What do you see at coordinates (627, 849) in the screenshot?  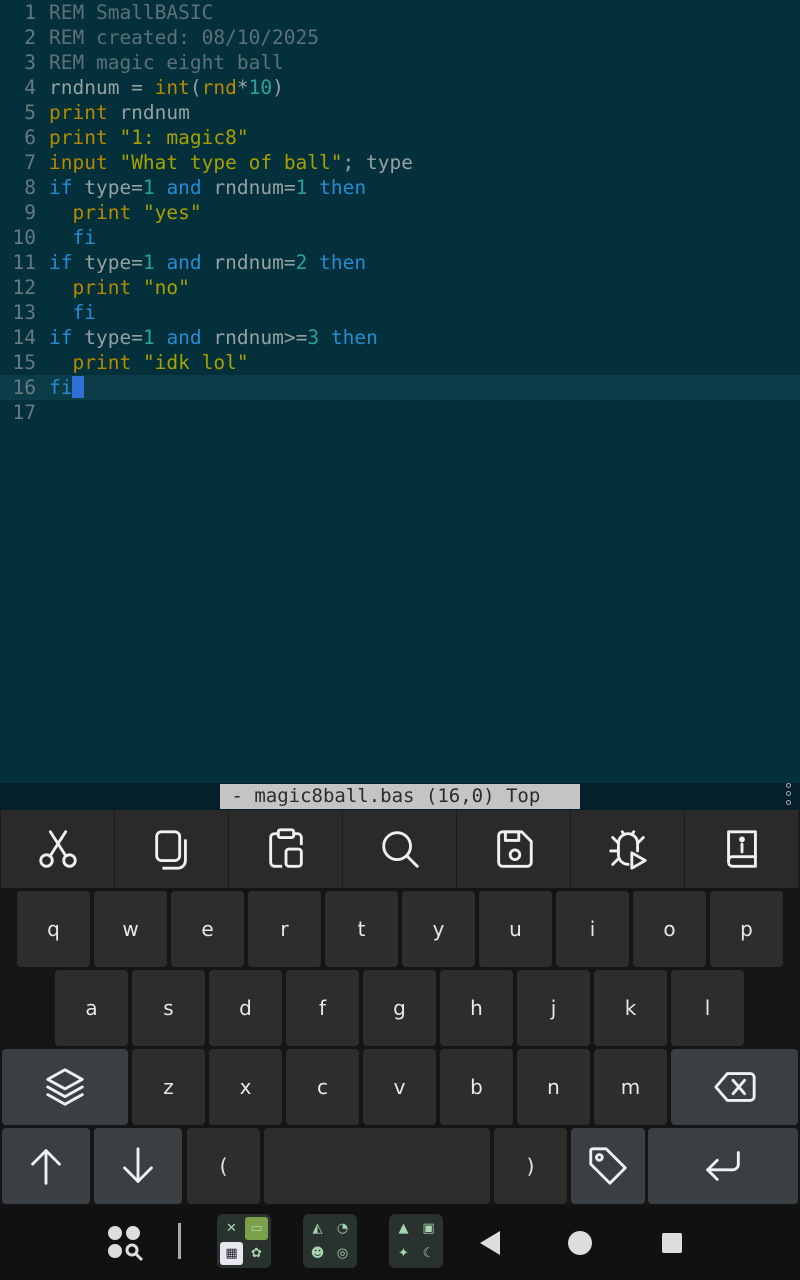 I see `debug-run-button` at bounding box center [627, 849].